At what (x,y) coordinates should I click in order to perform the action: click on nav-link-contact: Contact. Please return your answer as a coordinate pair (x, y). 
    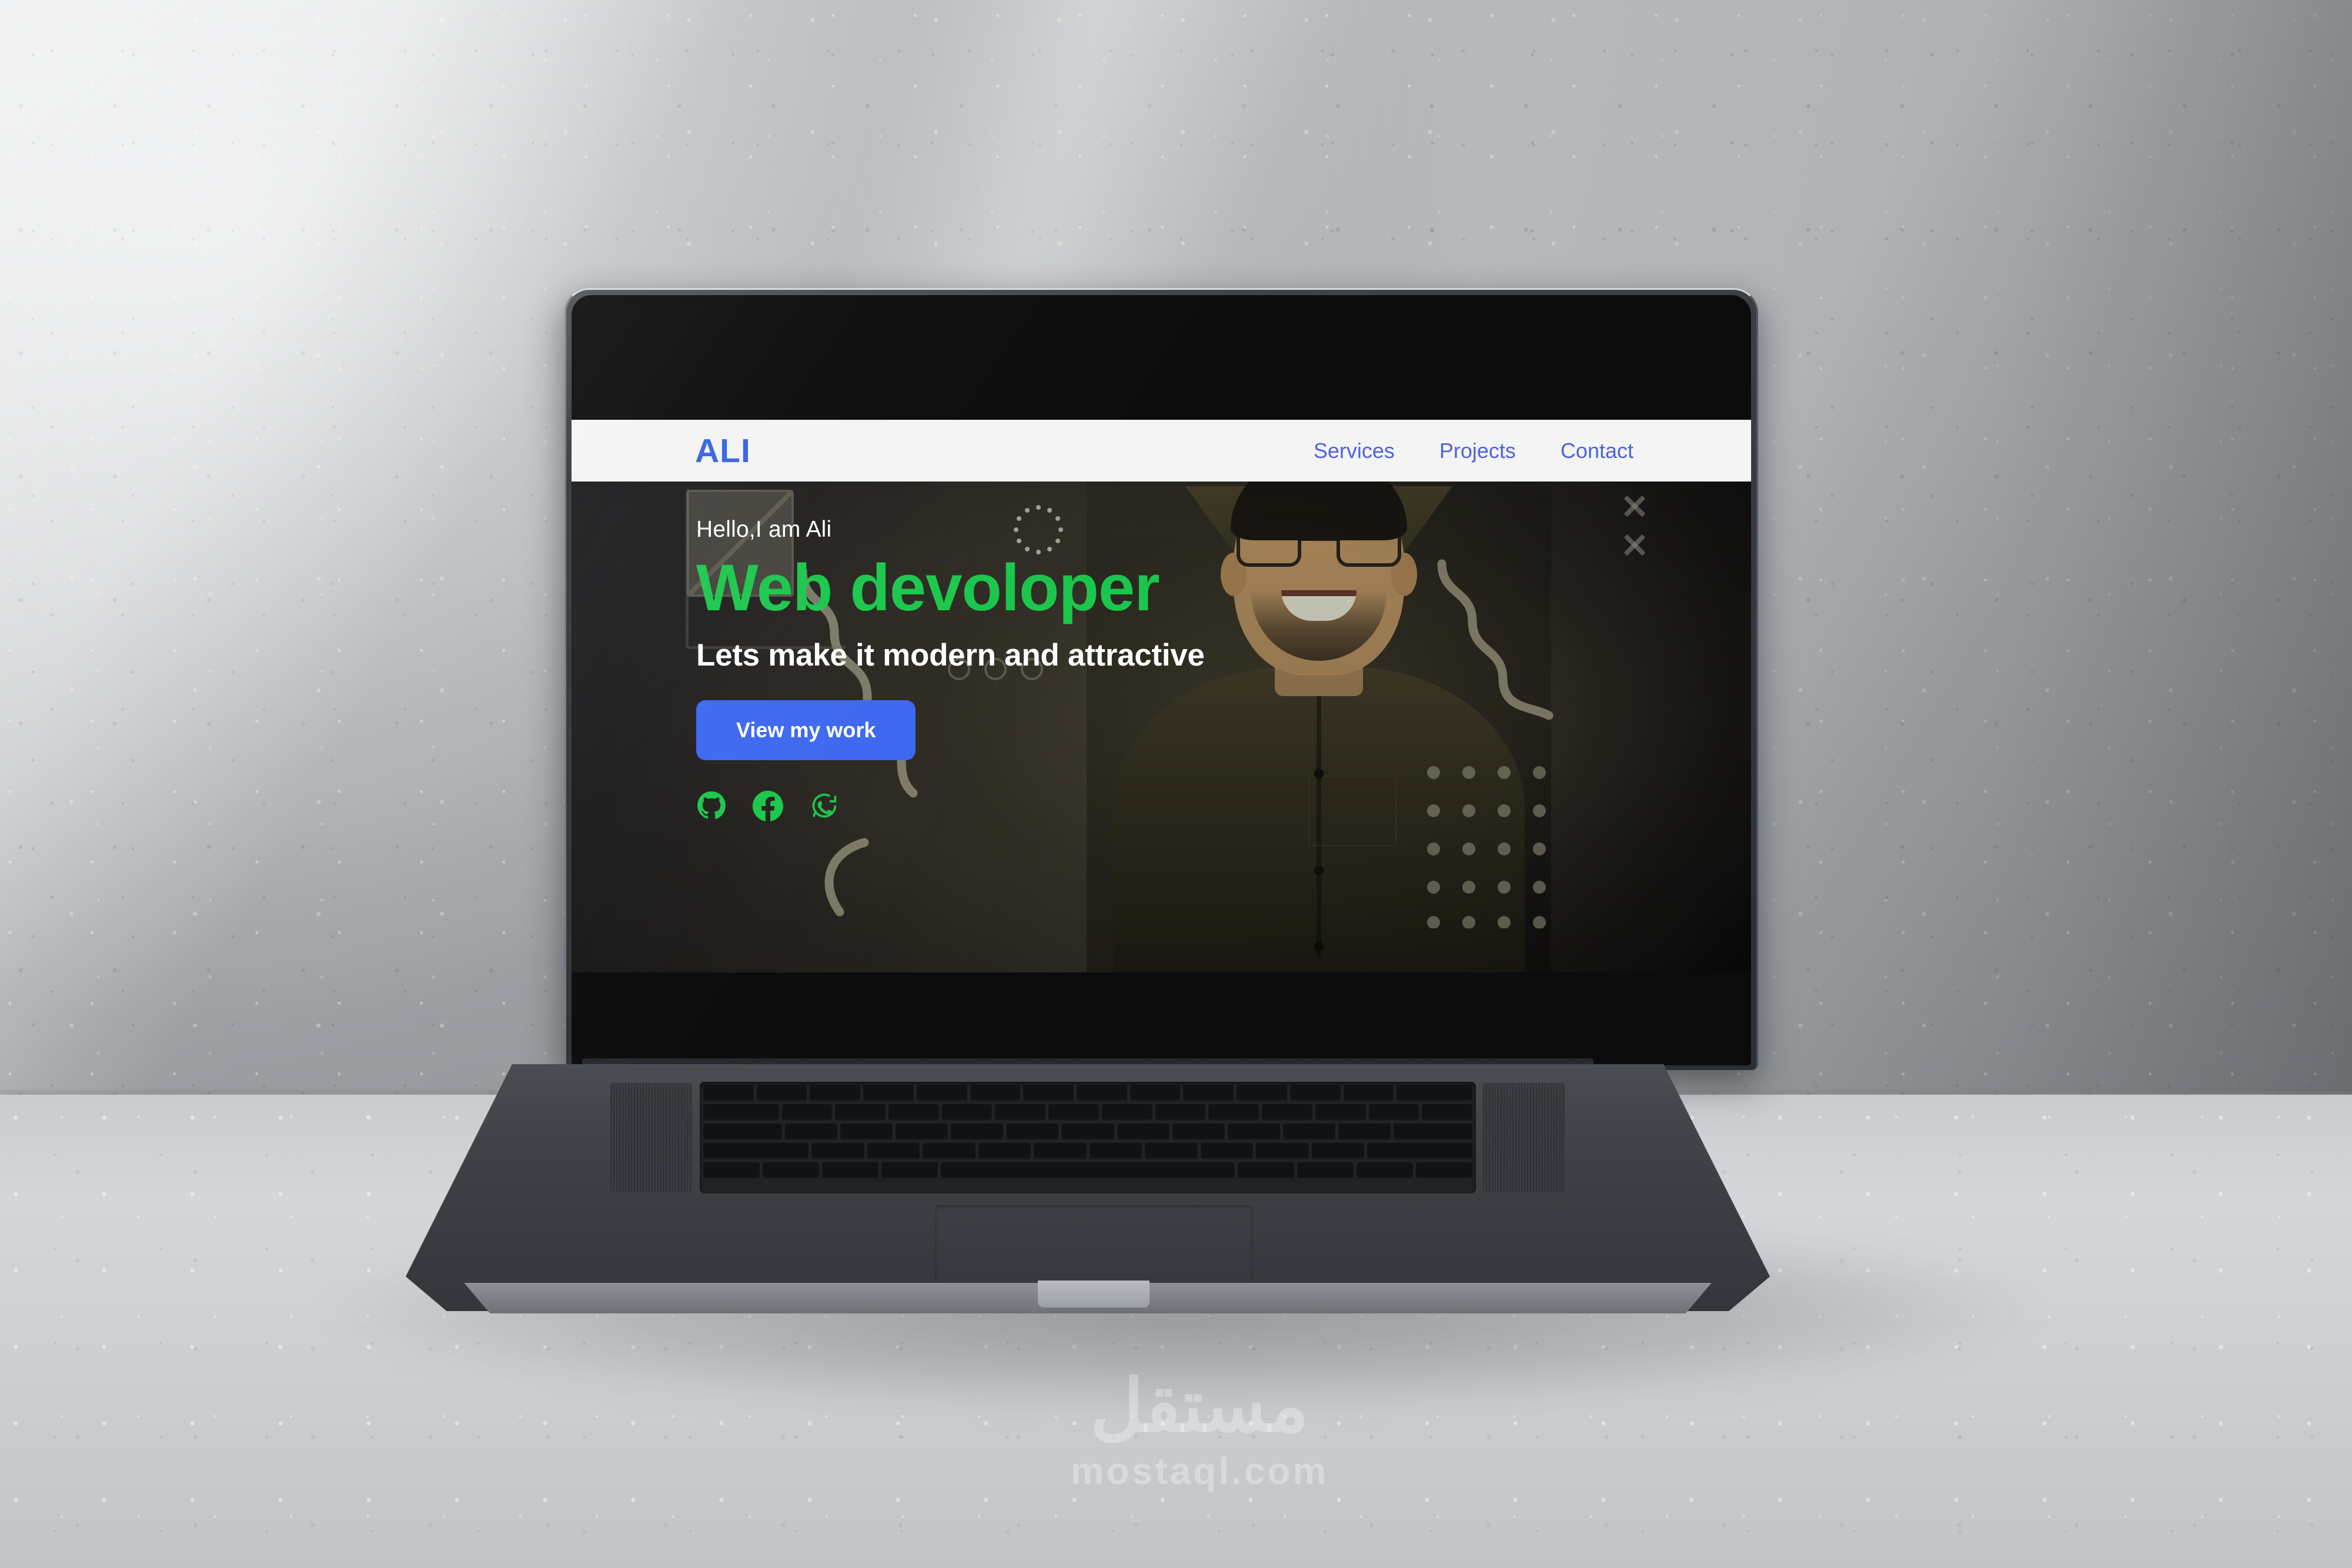
    Looking at the image, I should click on (1597, 451).